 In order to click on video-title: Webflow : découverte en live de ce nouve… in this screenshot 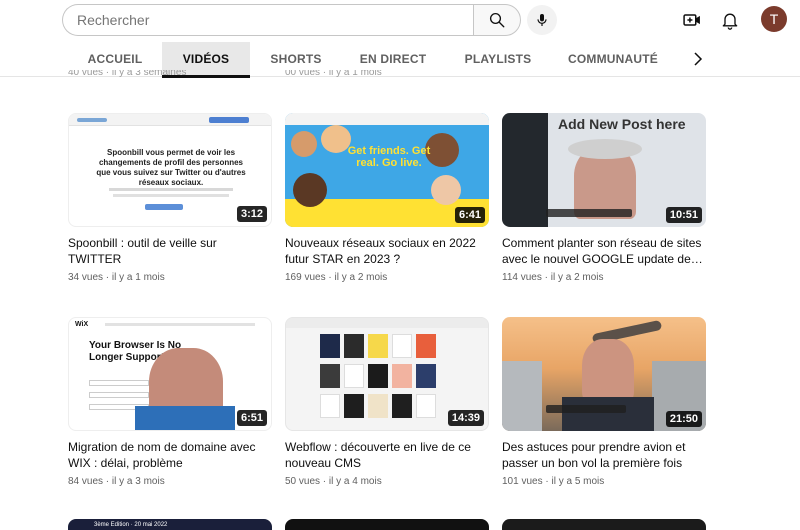, I will do `click(387, 455)`.